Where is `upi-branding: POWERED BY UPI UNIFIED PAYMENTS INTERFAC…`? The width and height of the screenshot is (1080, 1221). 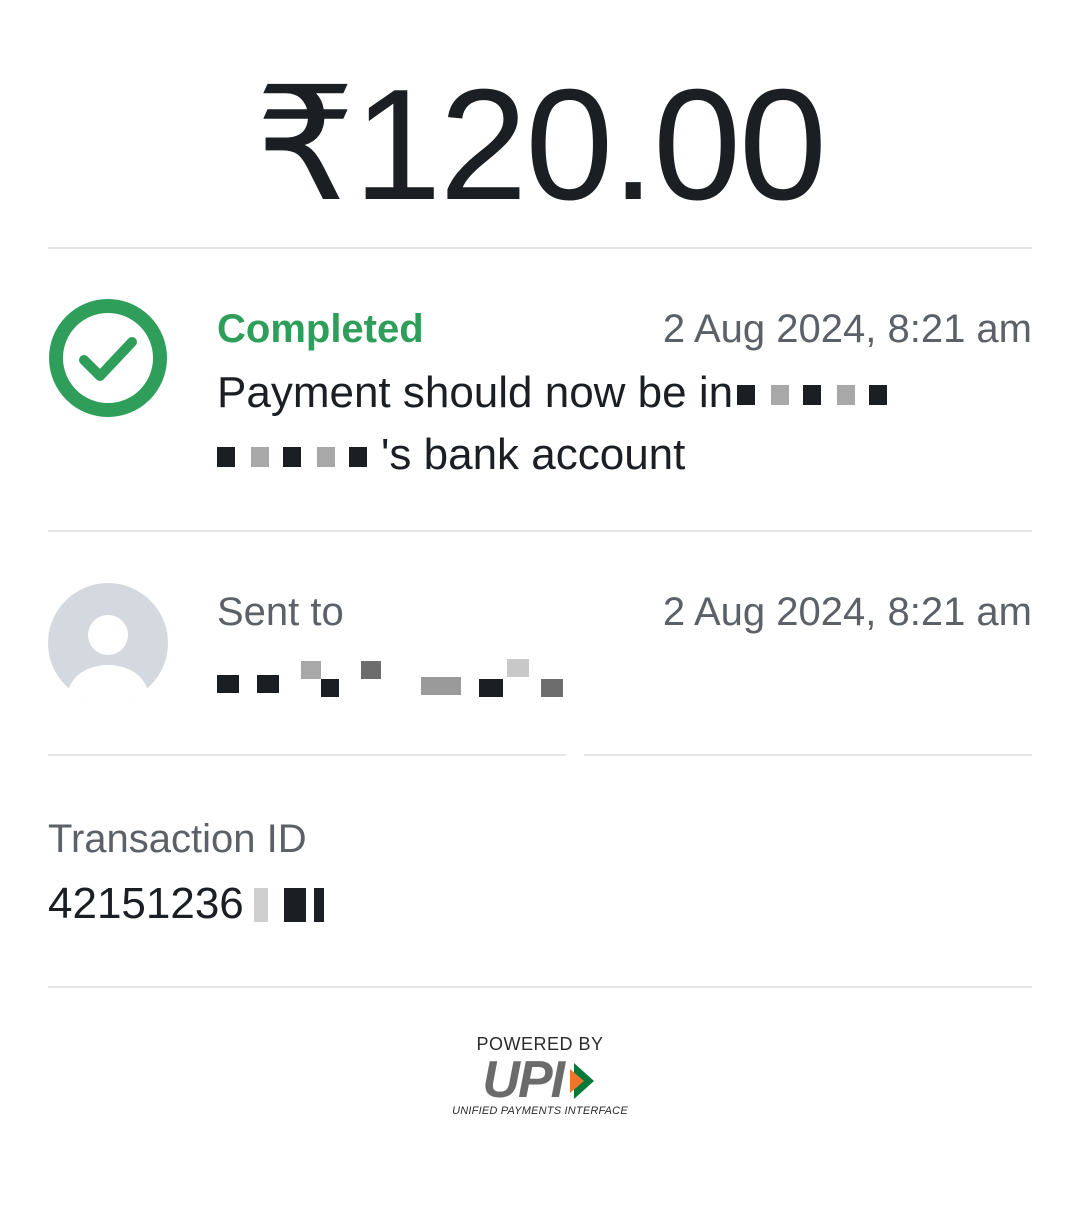
upi-branding: POWERED BY UPI UNIFIED PAYMENTS INTERFAC… is located at coordinates (540, 1079).